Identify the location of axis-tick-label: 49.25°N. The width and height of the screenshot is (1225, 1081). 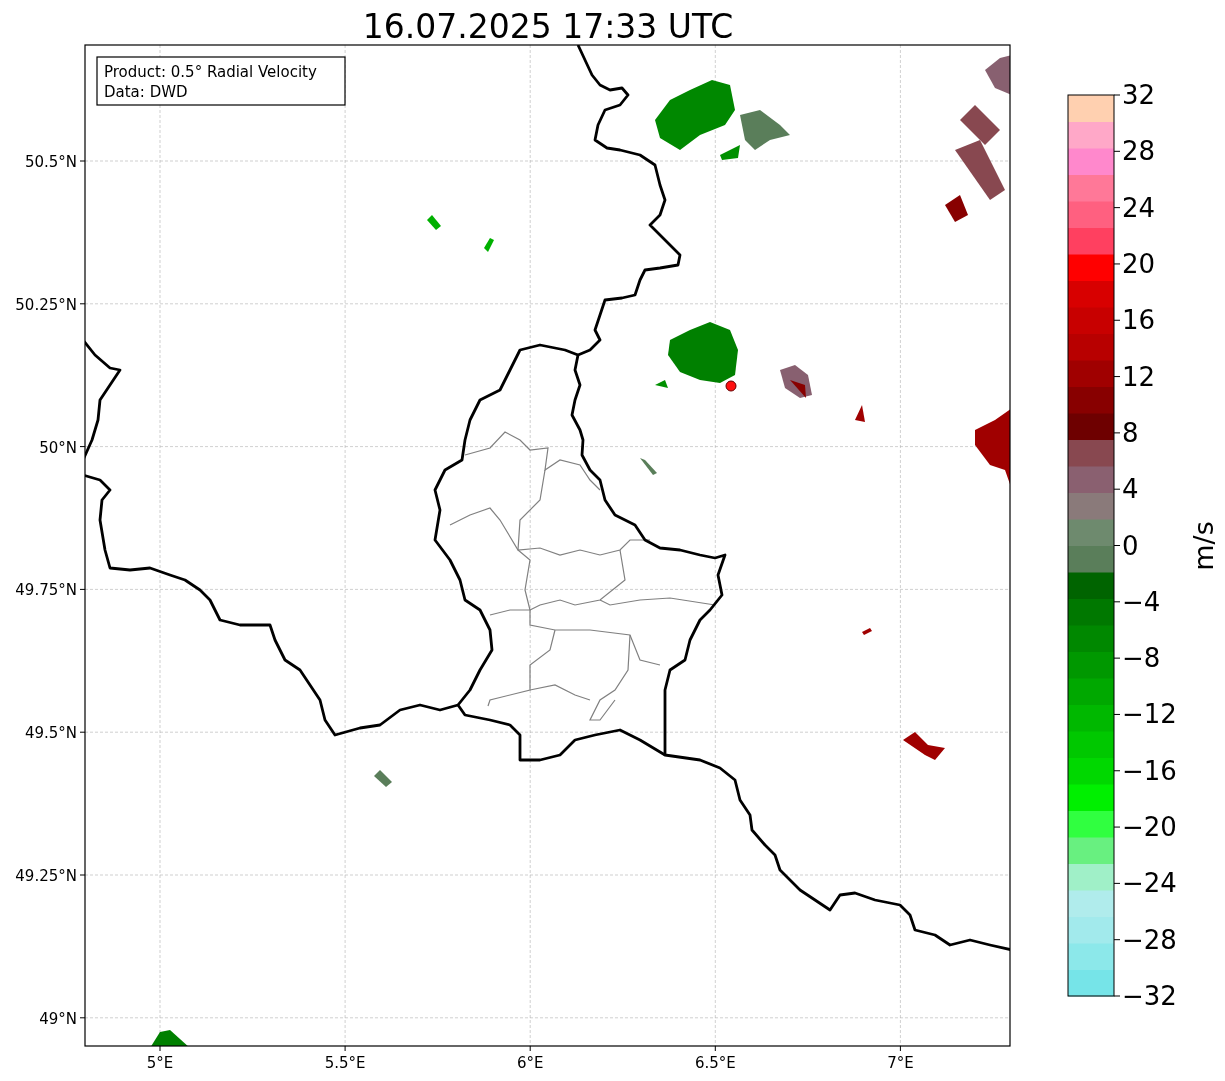
(46, 876).